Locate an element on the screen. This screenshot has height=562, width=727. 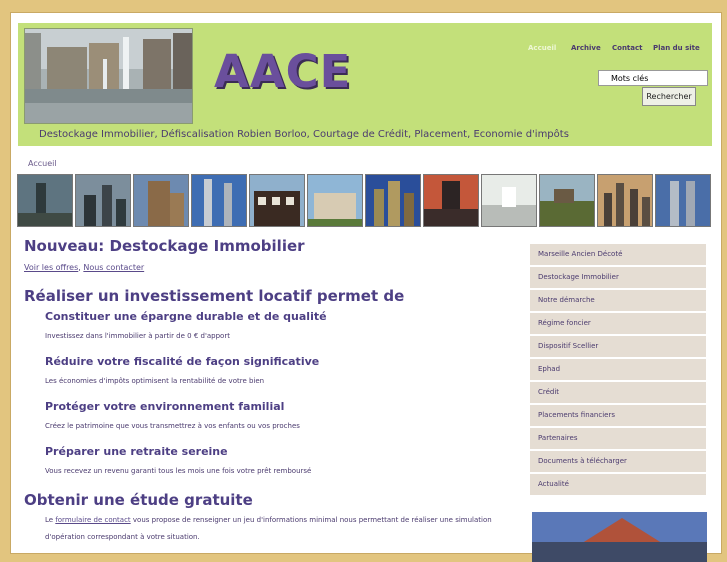
thumb-photo-twin-towers is located at coordinates (683, 200).